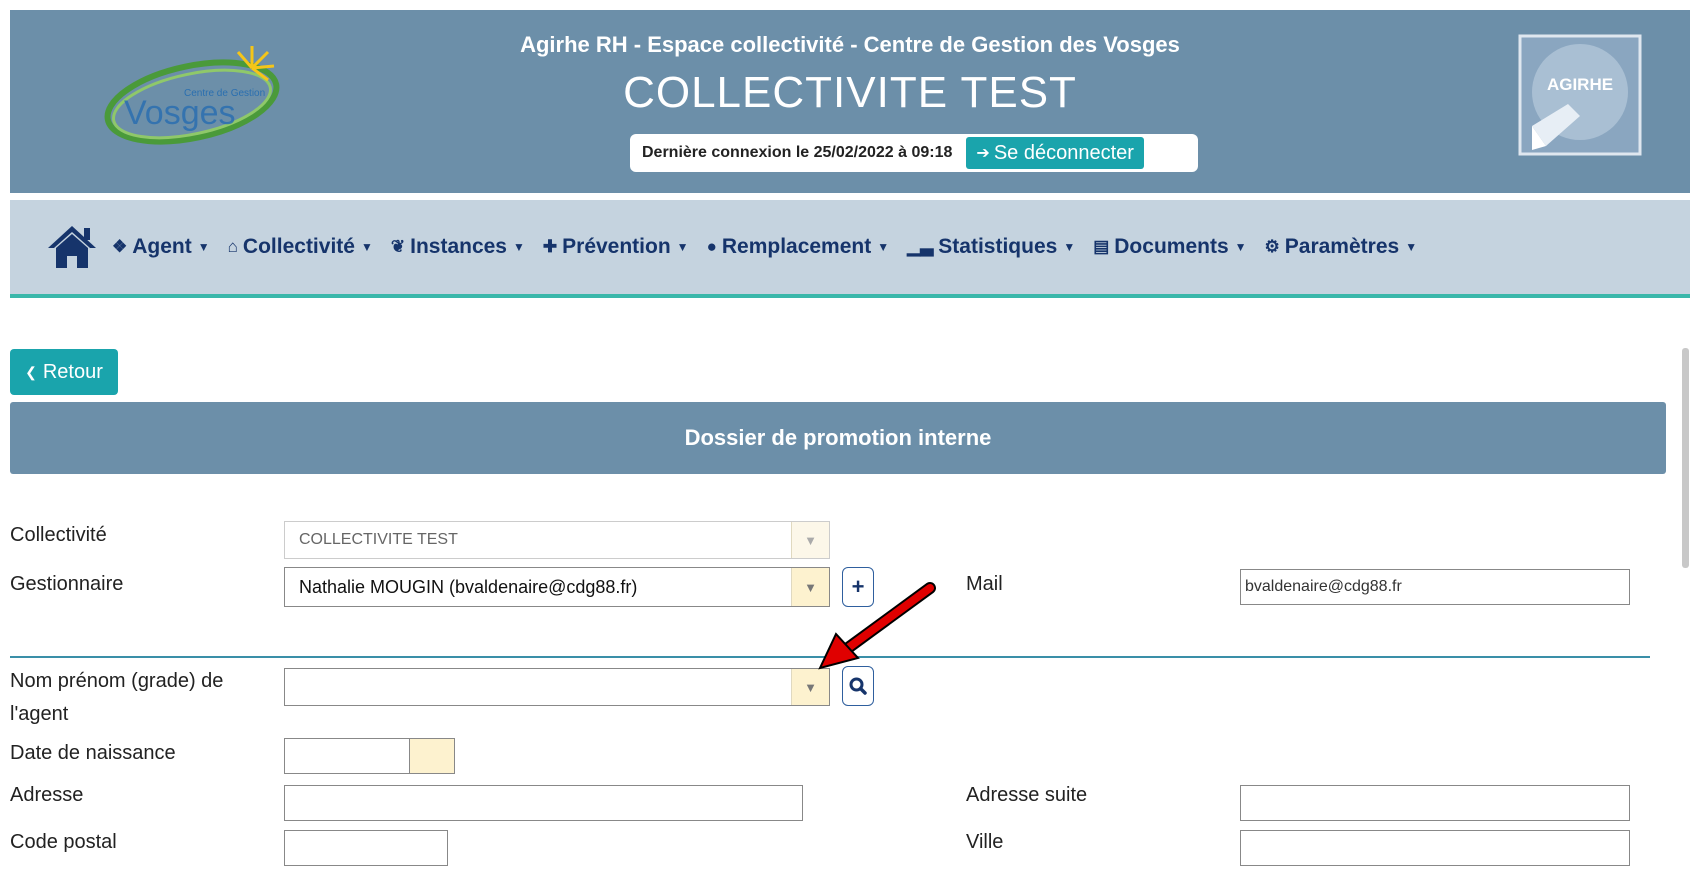  I want to click on collectivite-label: Collectivité, so click(58, 535).